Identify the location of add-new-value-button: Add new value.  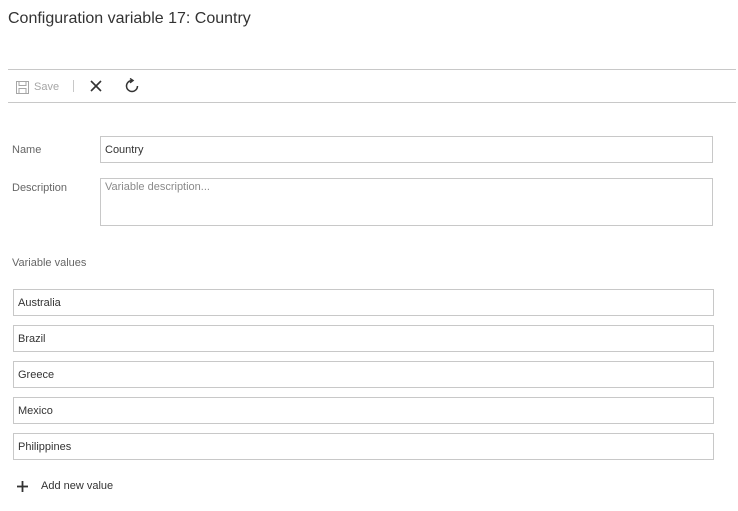
(64, 486).